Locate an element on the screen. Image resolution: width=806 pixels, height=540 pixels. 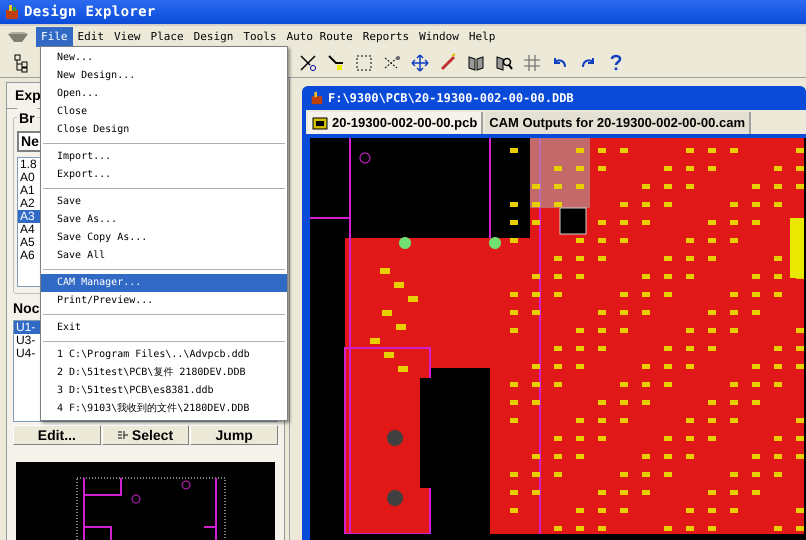
menu-item: 1 C:\Program Files\..\Advpcb.ddb is located at coordinates (164, 355).